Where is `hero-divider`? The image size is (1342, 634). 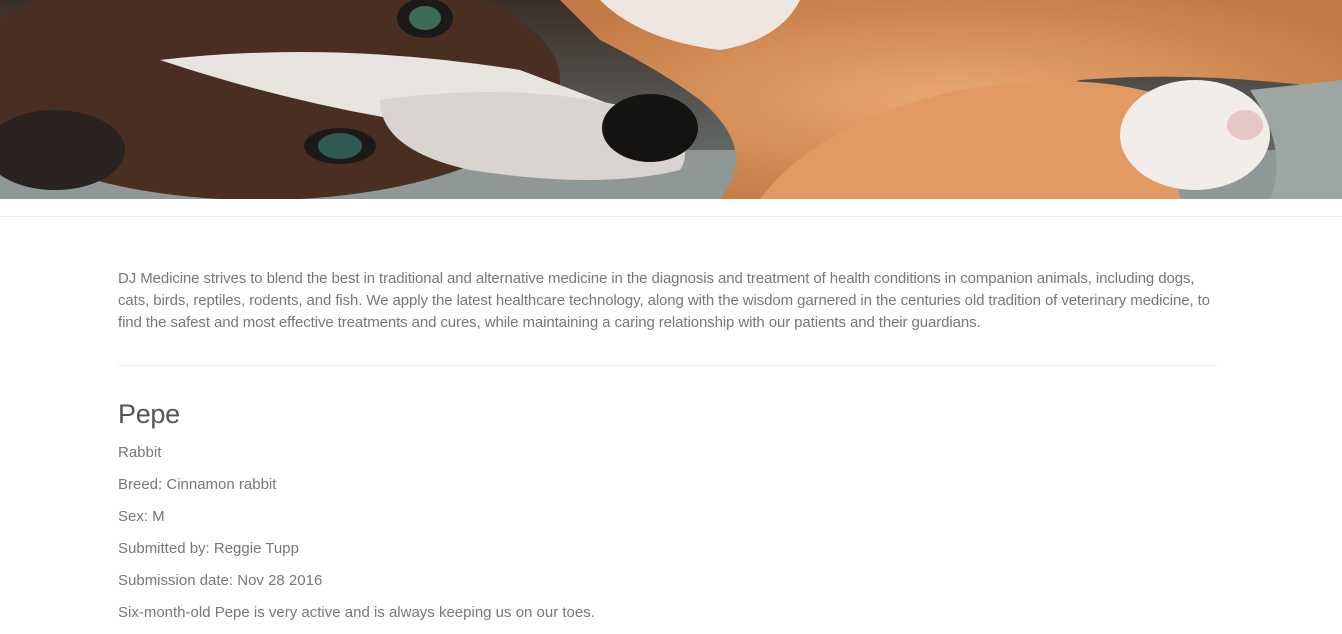 hero-divider is located at coordinates (671, 216).